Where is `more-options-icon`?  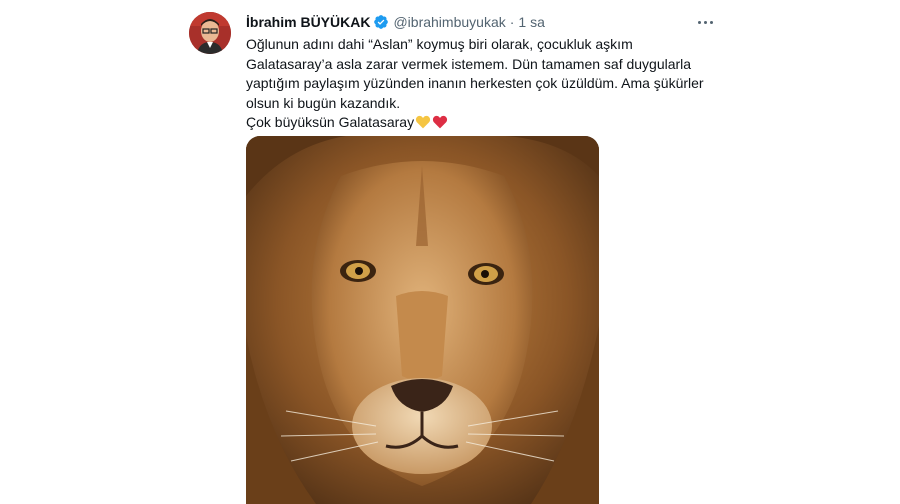
more-options-icon is located at coordinates (705, 22).